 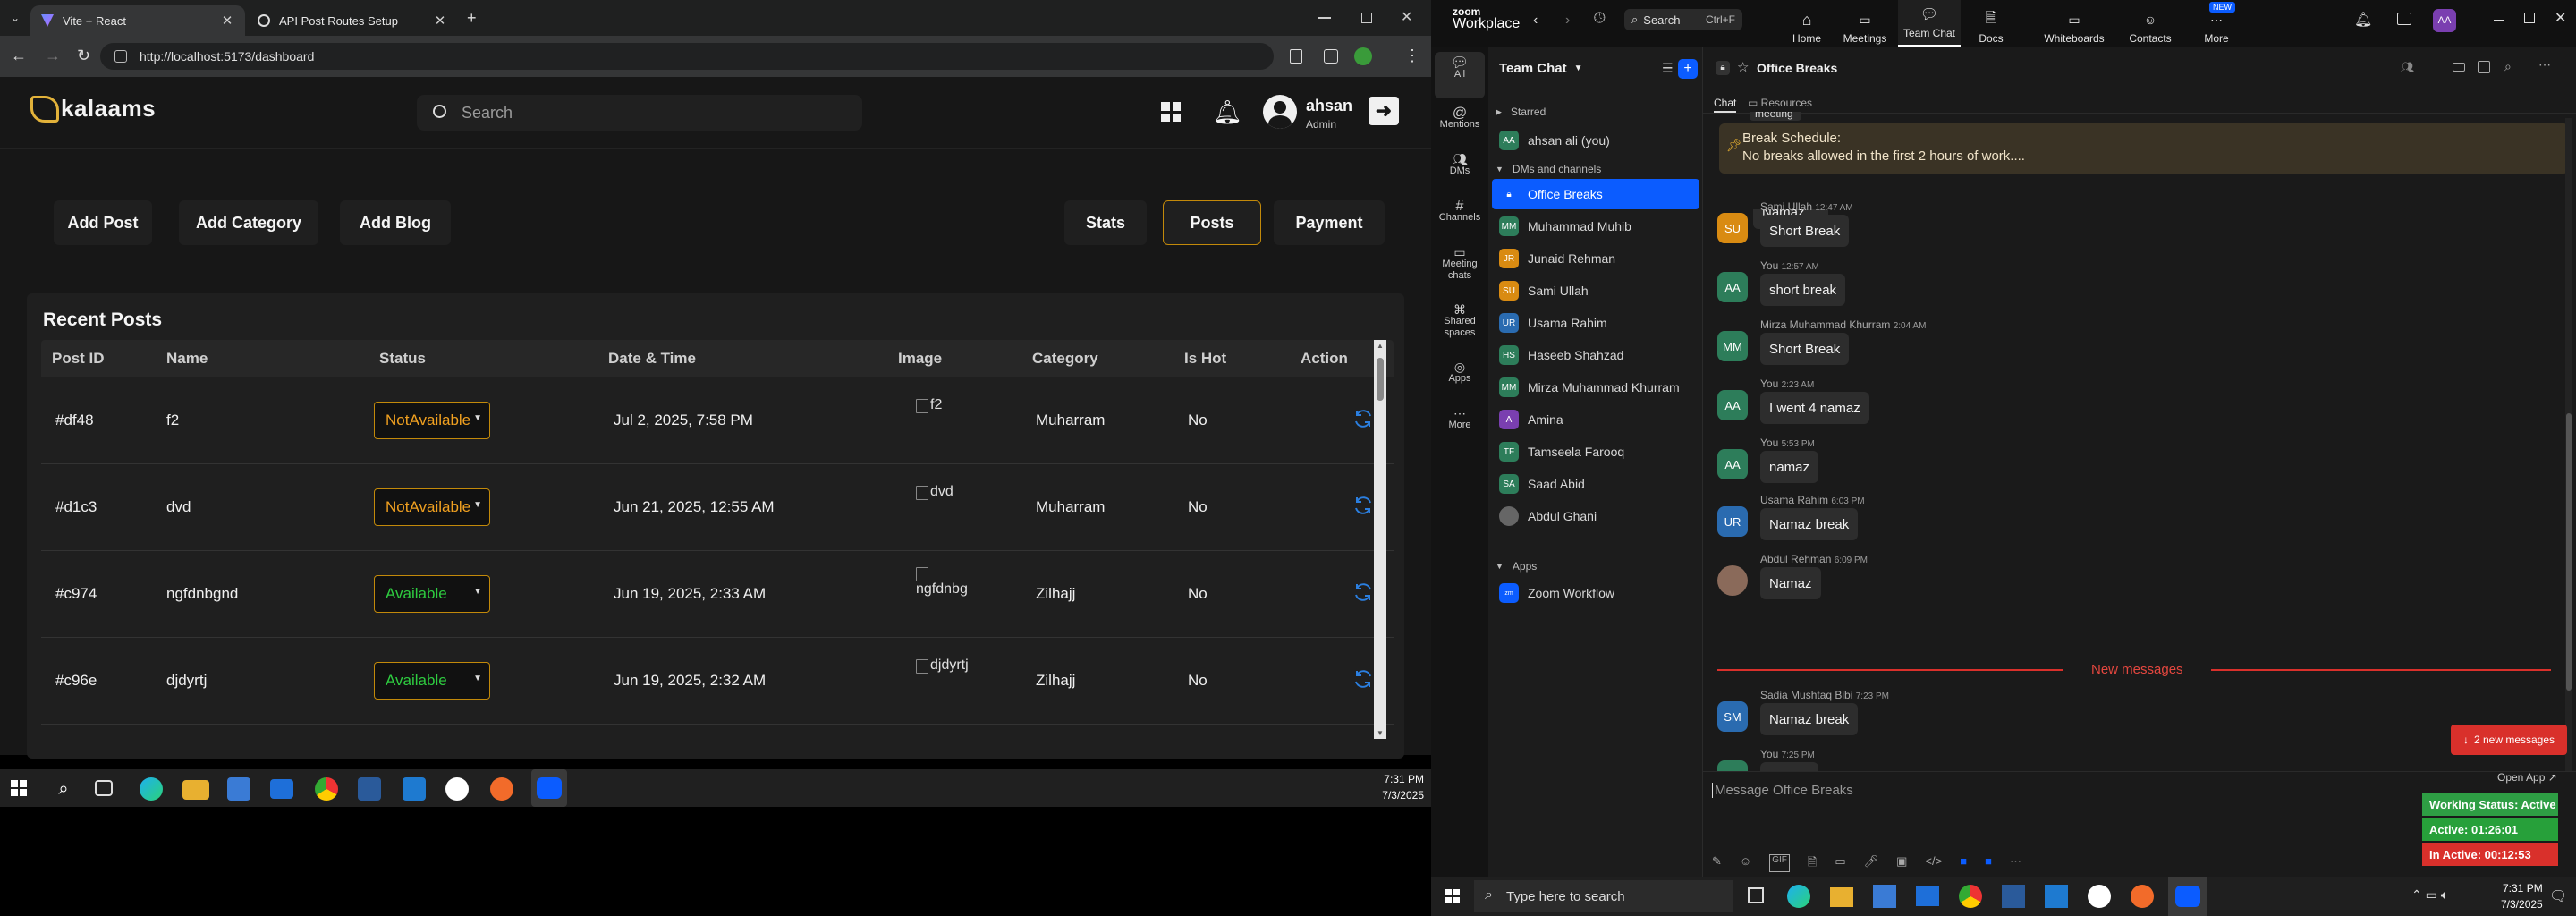 I want to click on rail-shared-spaces: ⌘ Shared spaces, so click(x=1459, y=319).